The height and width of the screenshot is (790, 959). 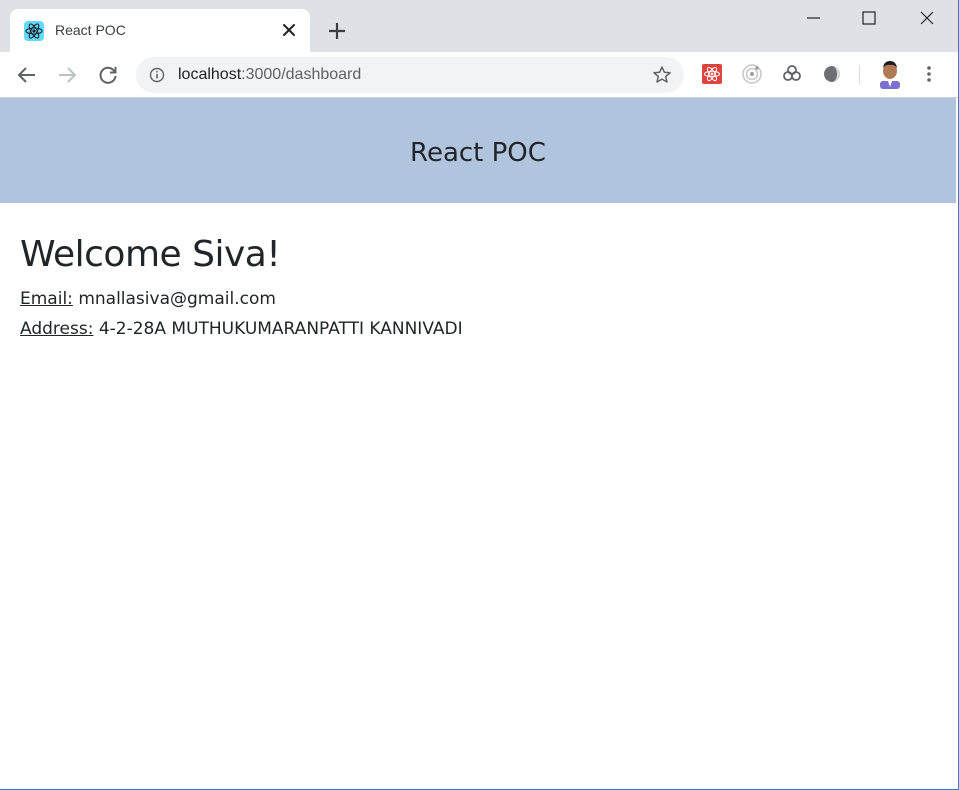 I want to click on close-window-icon, so click(x=927, y=18).